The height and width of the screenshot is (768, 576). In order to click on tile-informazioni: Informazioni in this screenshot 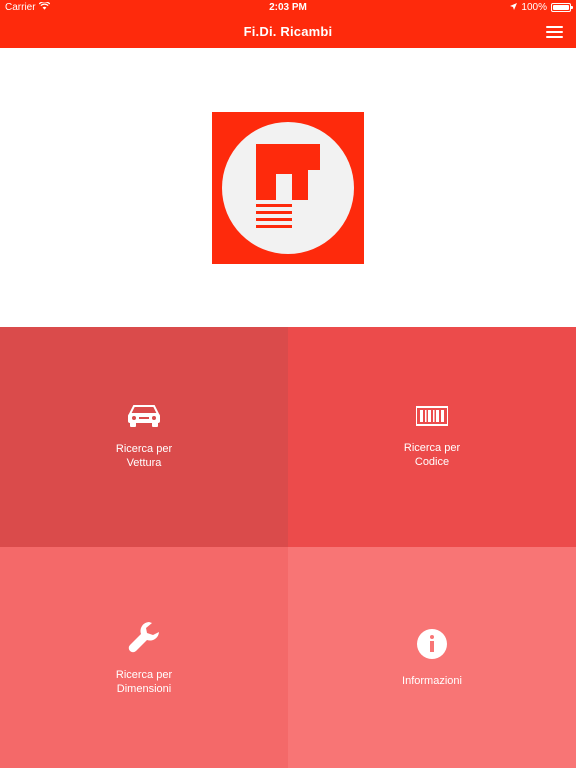, I will do `click(432, 657)`.